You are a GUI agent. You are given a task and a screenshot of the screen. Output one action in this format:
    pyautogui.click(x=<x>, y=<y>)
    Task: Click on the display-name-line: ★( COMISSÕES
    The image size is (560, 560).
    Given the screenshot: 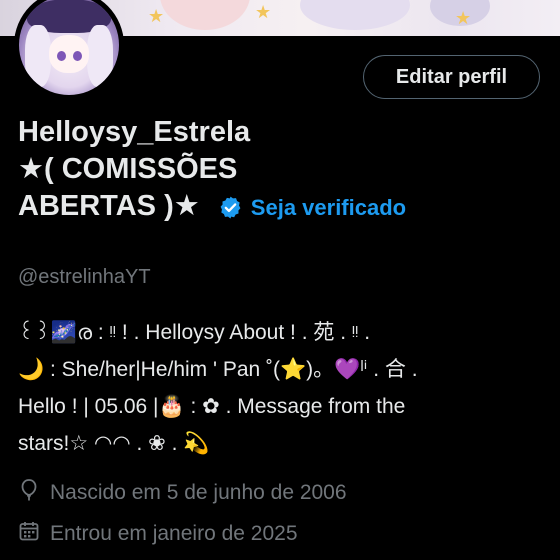 What is the action you would take?
    pyautogui.click(x=128, y=169)
    